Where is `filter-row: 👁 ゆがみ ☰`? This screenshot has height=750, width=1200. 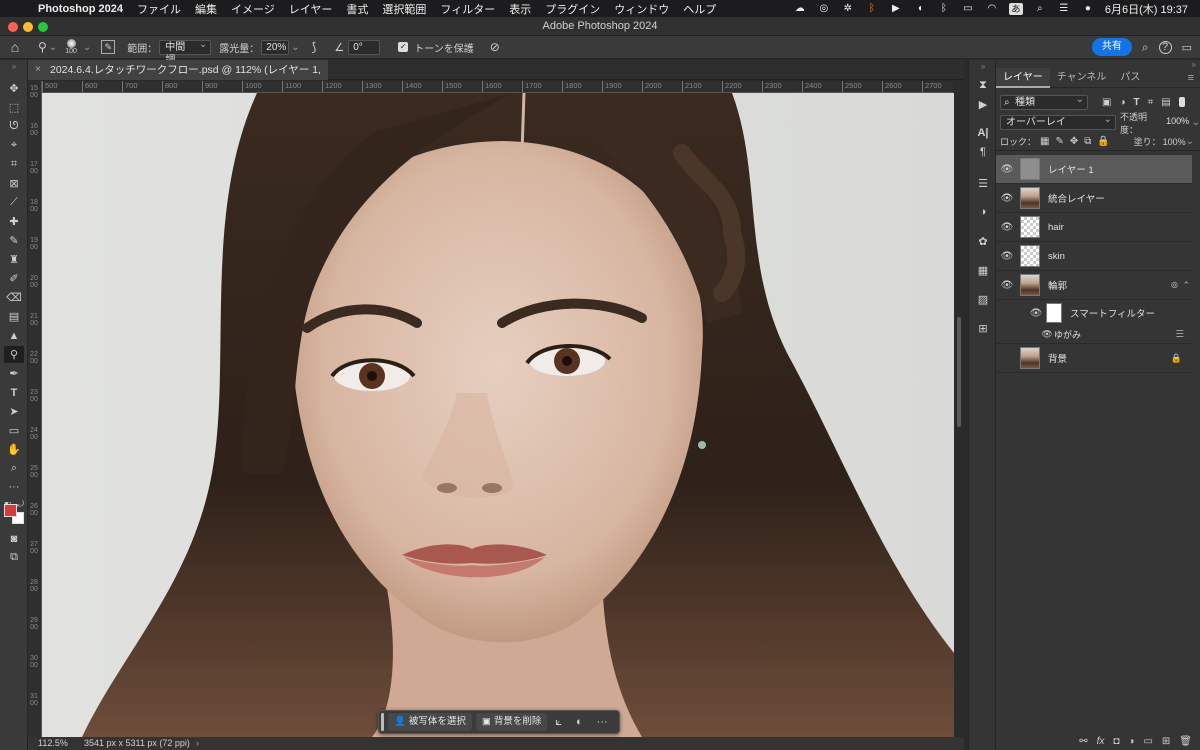
filter-row: 👁 ゆがみ ☰ is located at coordinates (1094, 335).